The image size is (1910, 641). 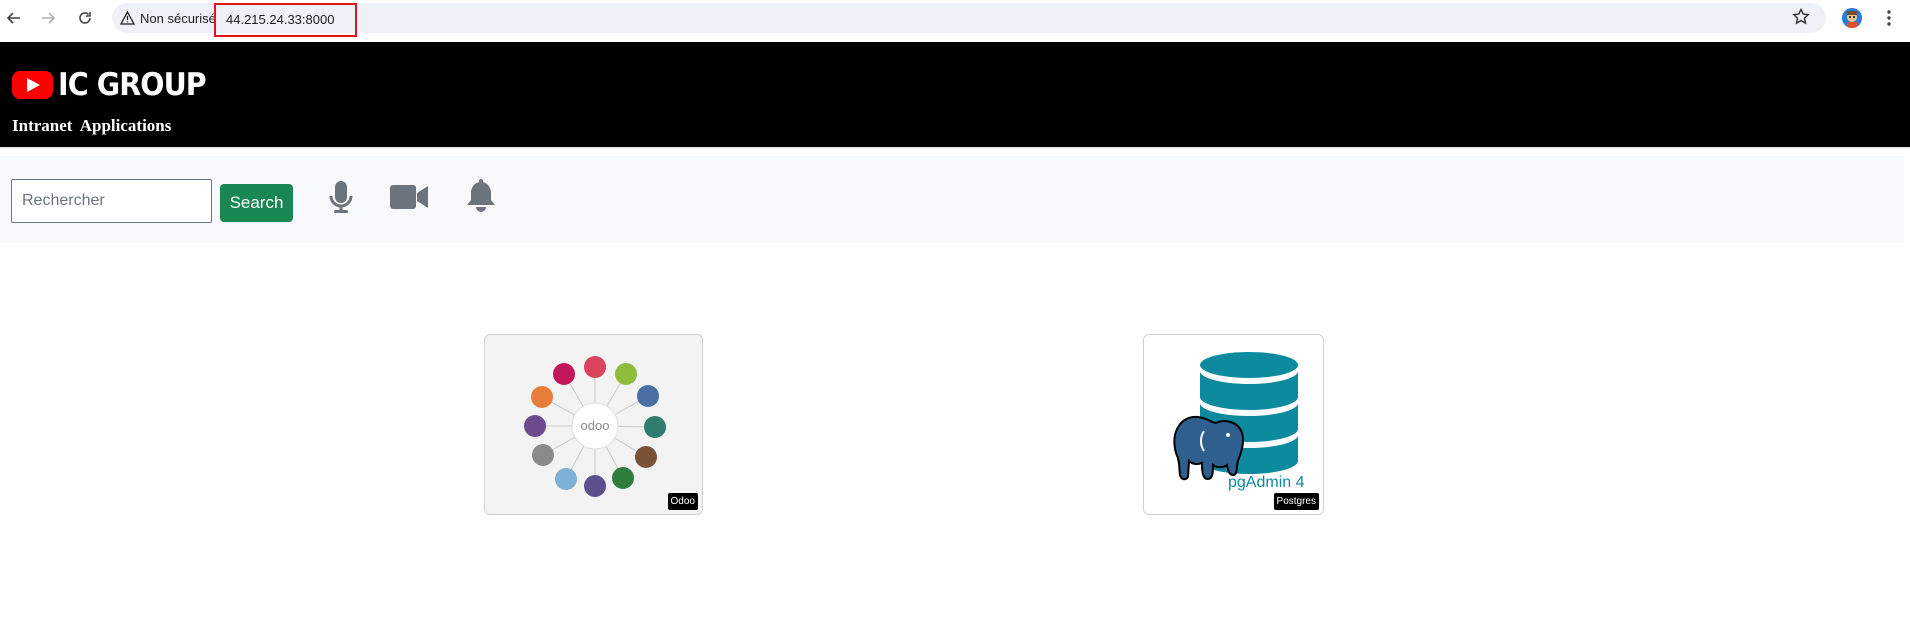 What do you see at coordinates (969, 18) in the screenshot?
I see `address-bar` at bounding box center [969, 18].